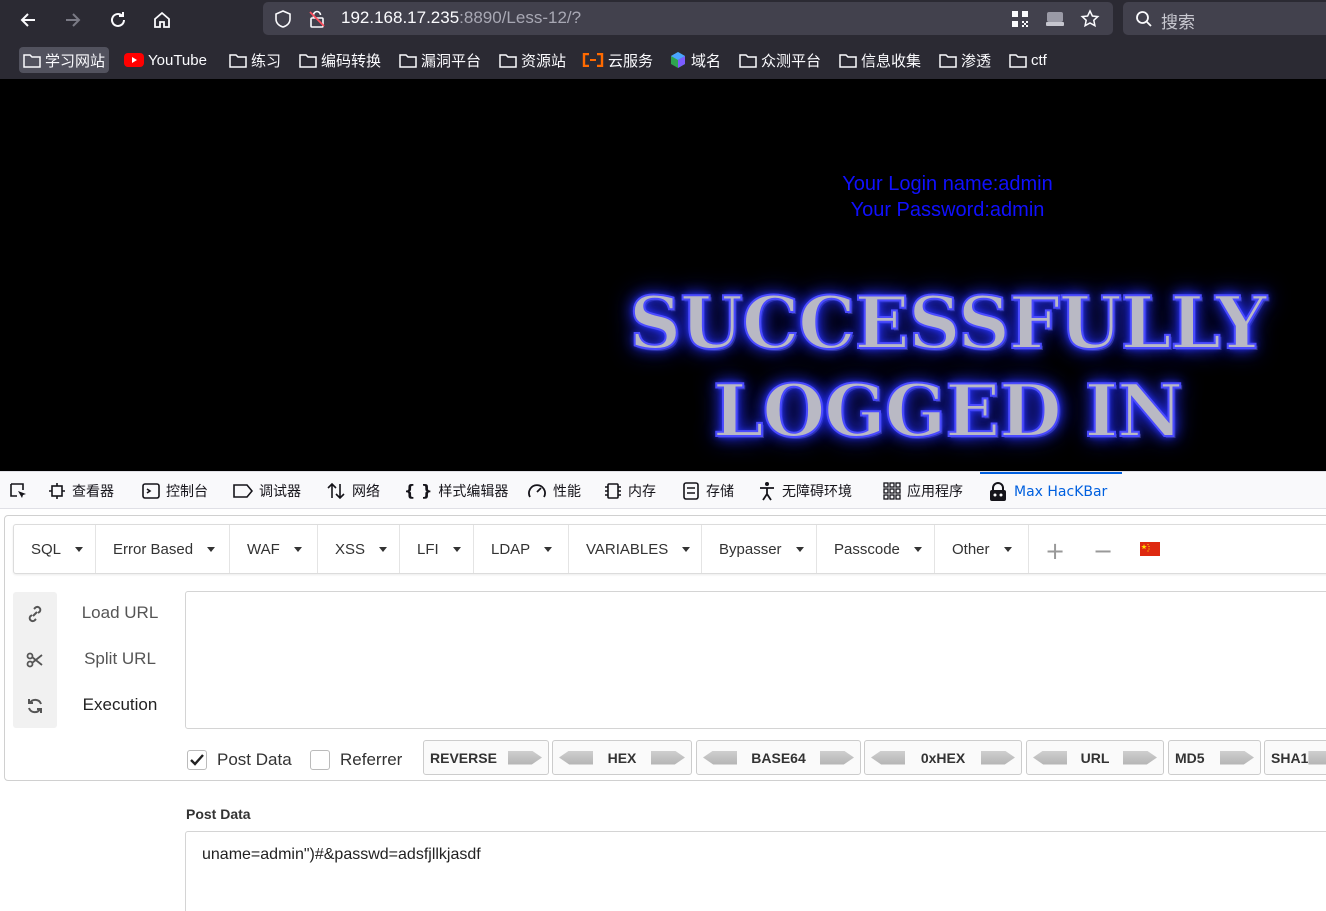 This screenshot has height=911, width=1326. What do you see at coordinates (440, 60) in the screenshot?
I see `bookmark-folder-vuln: 漏洞平台` at bounding box center [440, 60].